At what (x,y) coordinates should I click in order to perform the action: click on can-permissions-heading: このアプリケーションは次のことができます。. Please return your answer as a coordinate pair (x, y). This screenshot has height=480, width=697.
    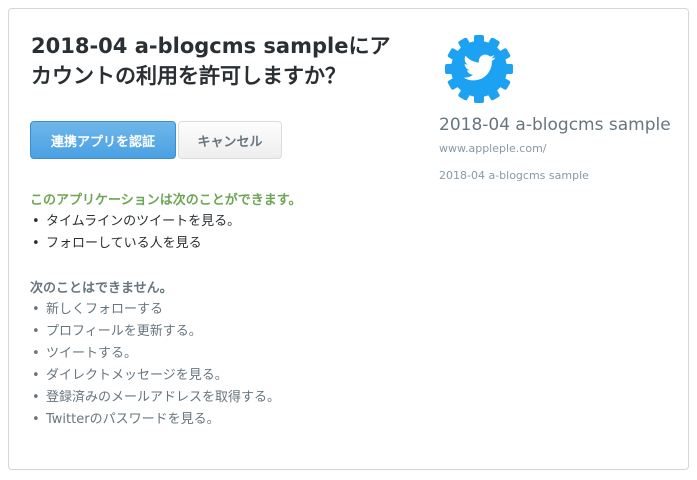
    Looking at the image, I should click on (166, 200).